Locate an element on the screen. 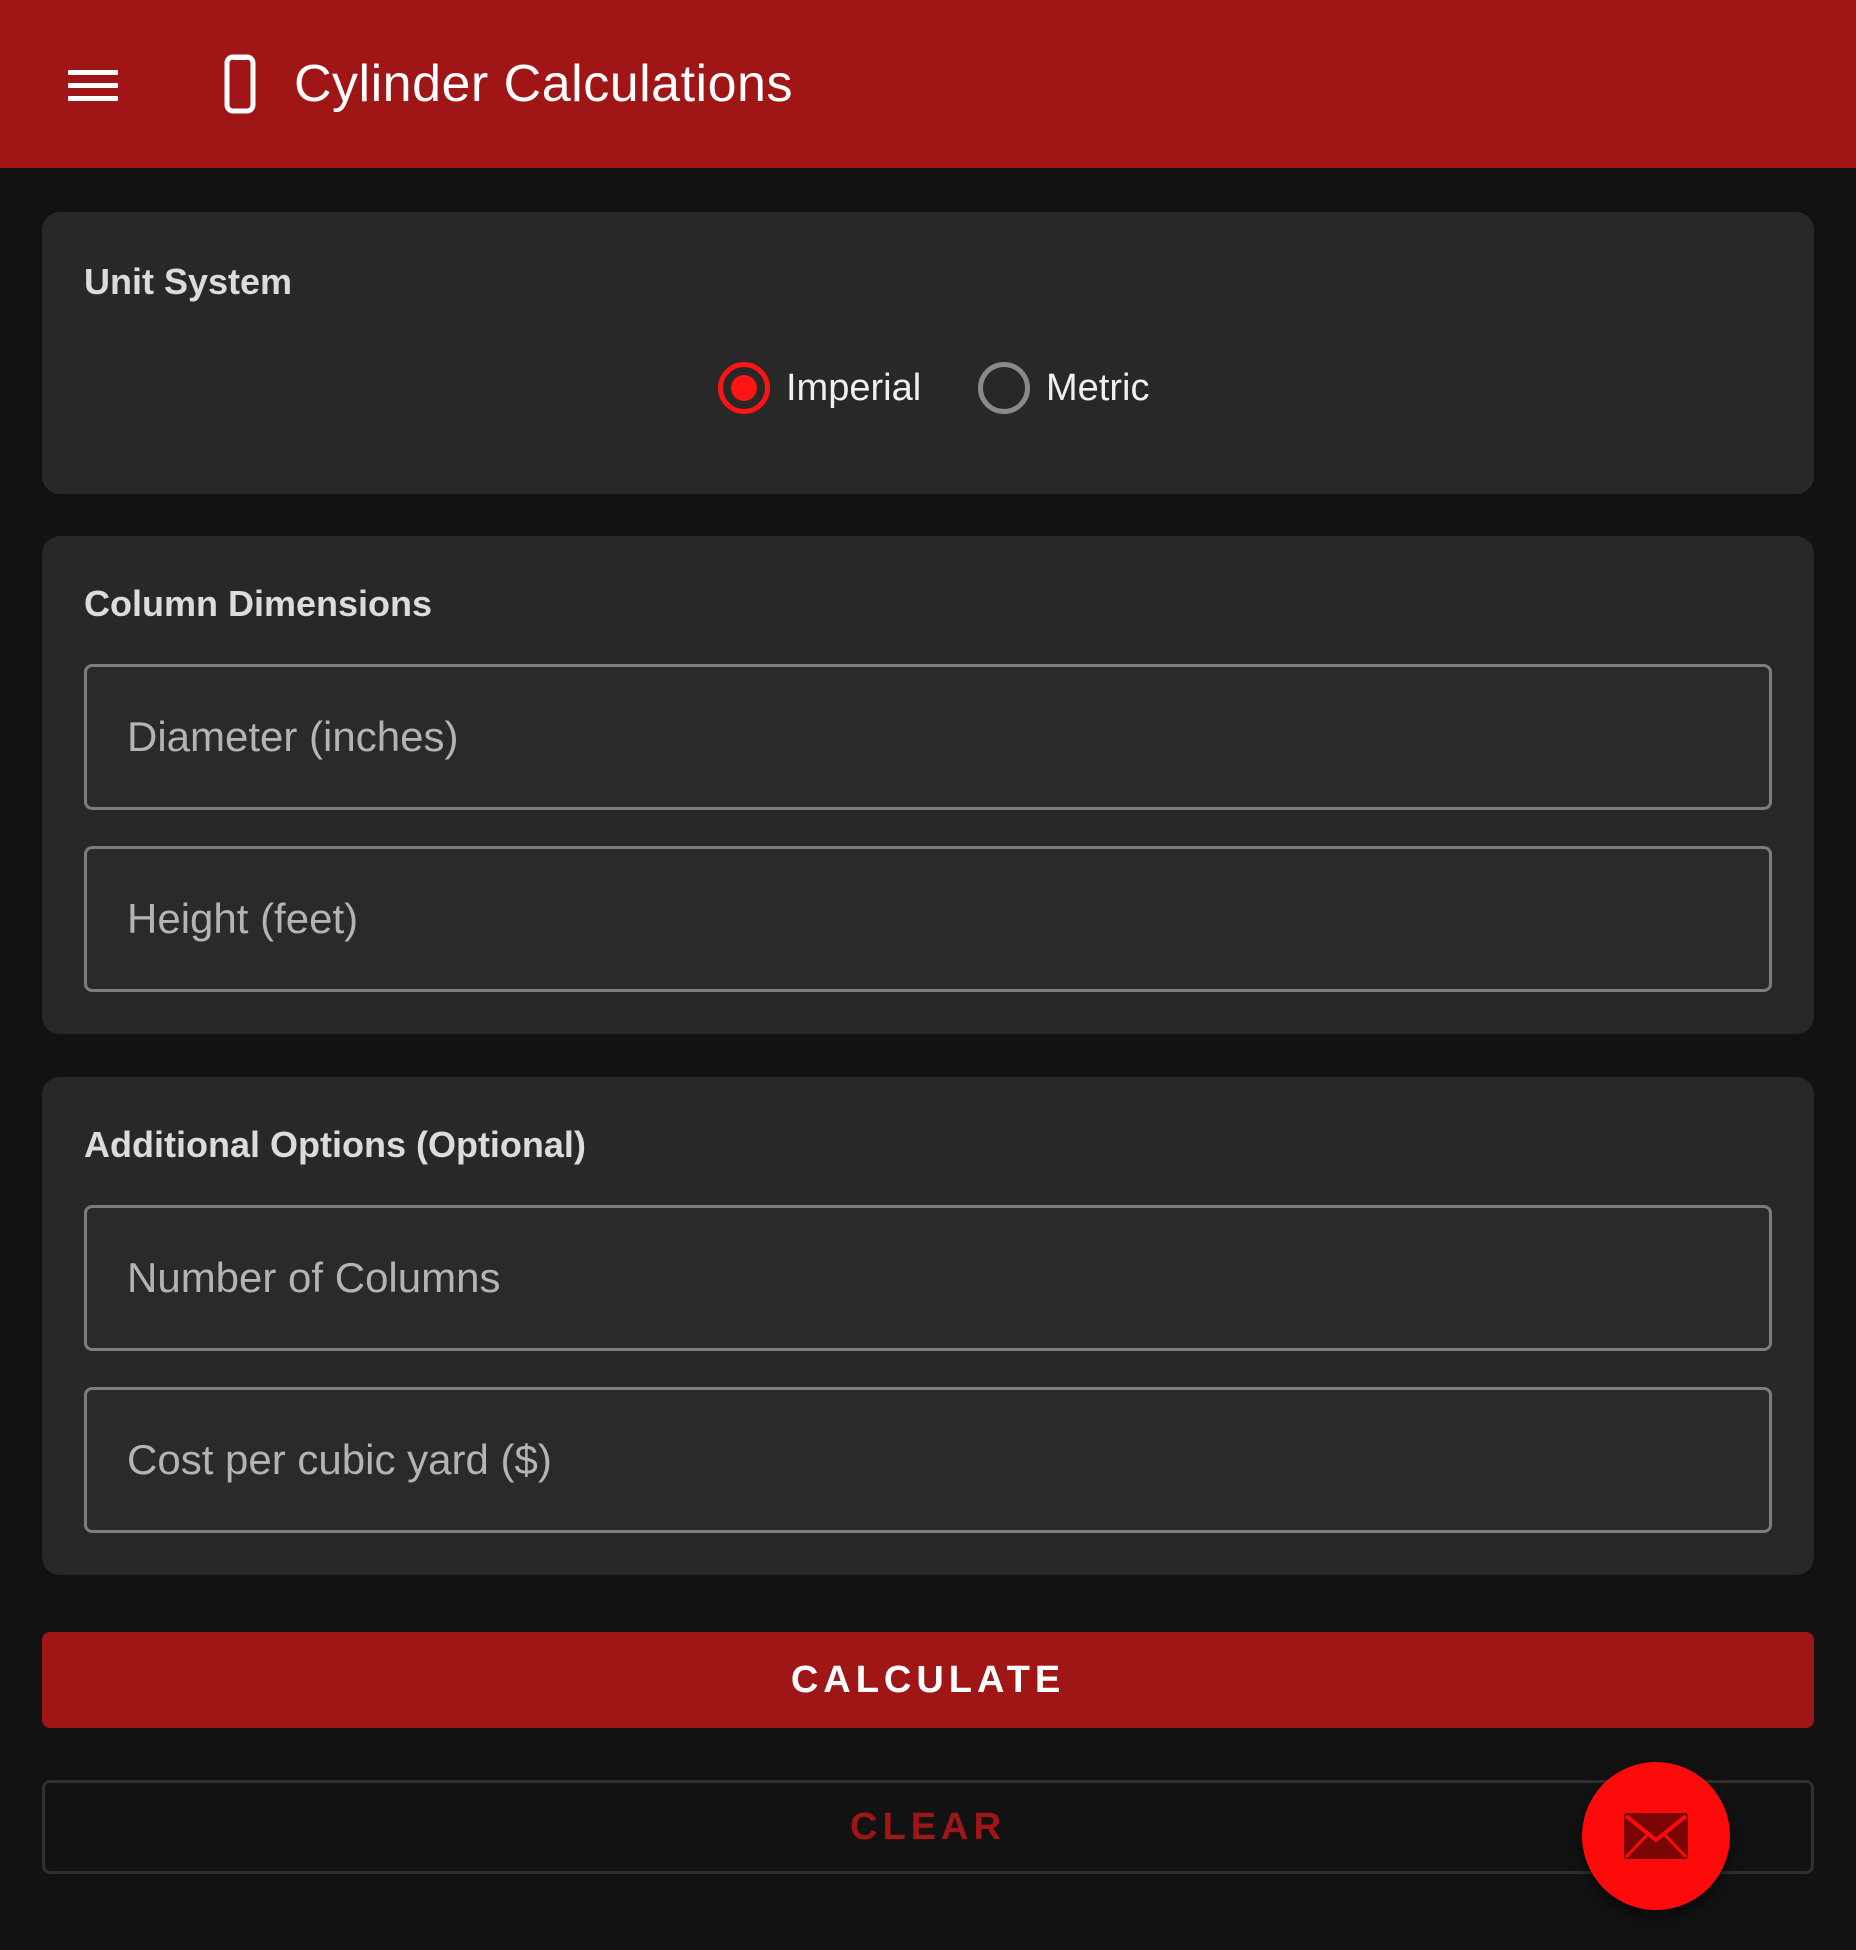 The image size is (1856, 1950). radio-imperial: Imperial is located at coordinates (819, 388).